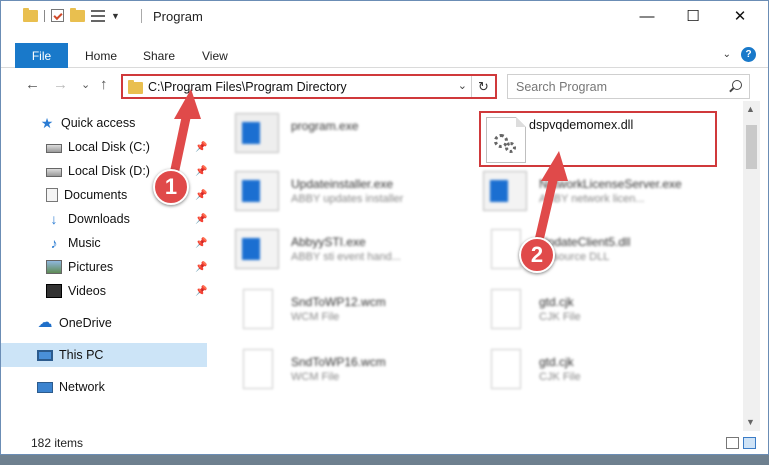 The image size is (769, 465). Describe the element at coordinates (187, 104) in the screenshot. I see `arrow-1-head` at that location.